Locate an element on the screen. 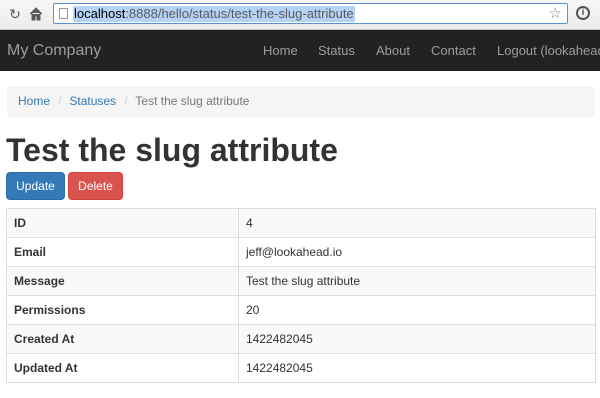 The image size is (600, 398). table-row: Updated At 1422482045 is located at coordinates (301, 368).